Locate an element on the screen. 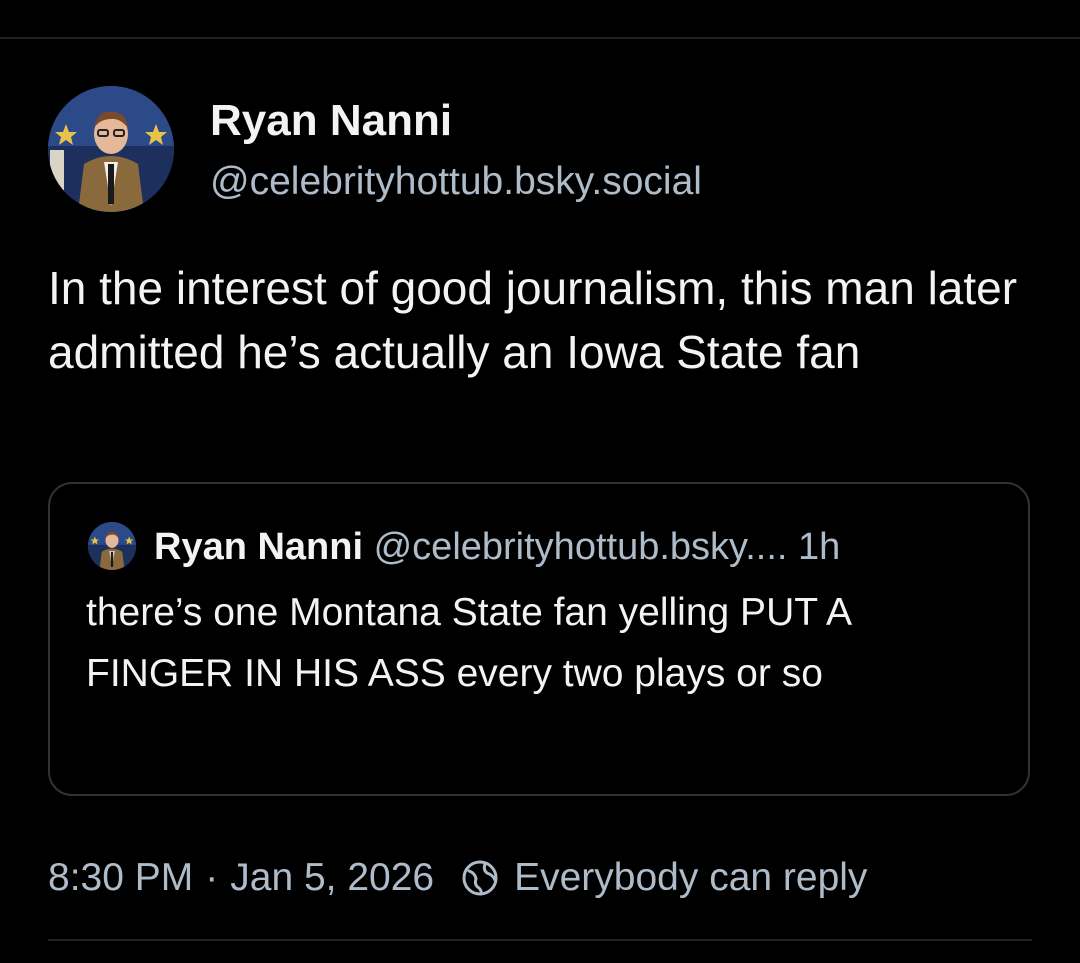  quoted-post-header: Ryan Nanni @celebrityhottub.bsky.... 1h is located at coordinates (497, 547).